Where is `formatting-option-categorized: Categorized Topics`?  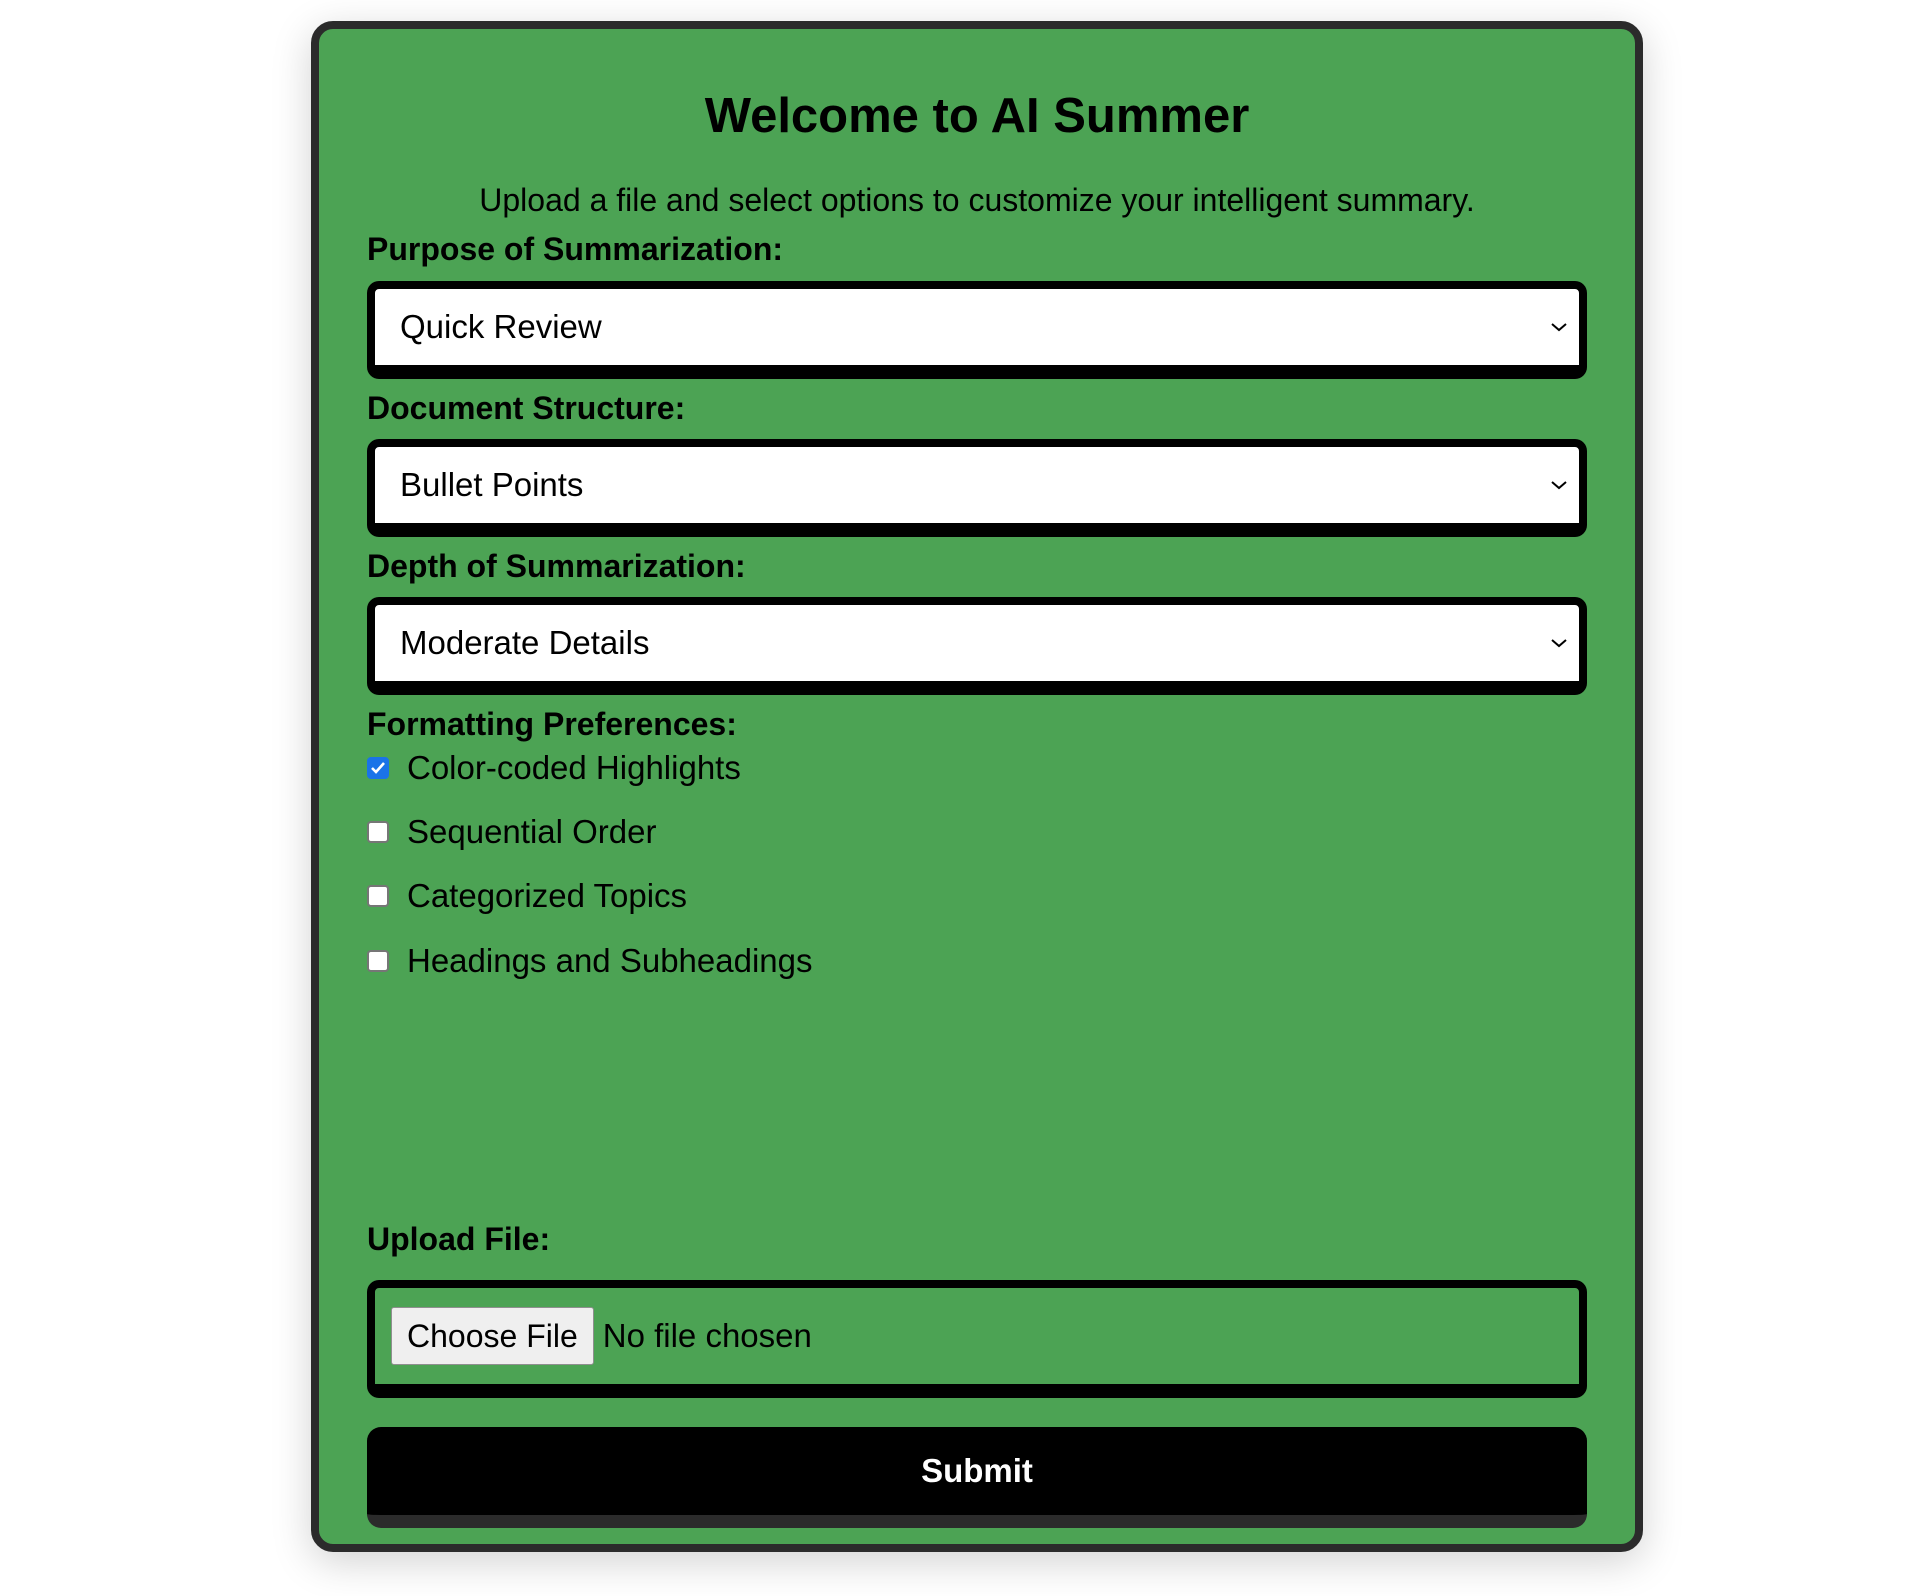 formatting-option-categorized: Categorized Topics is located at coordinates (527, 896).